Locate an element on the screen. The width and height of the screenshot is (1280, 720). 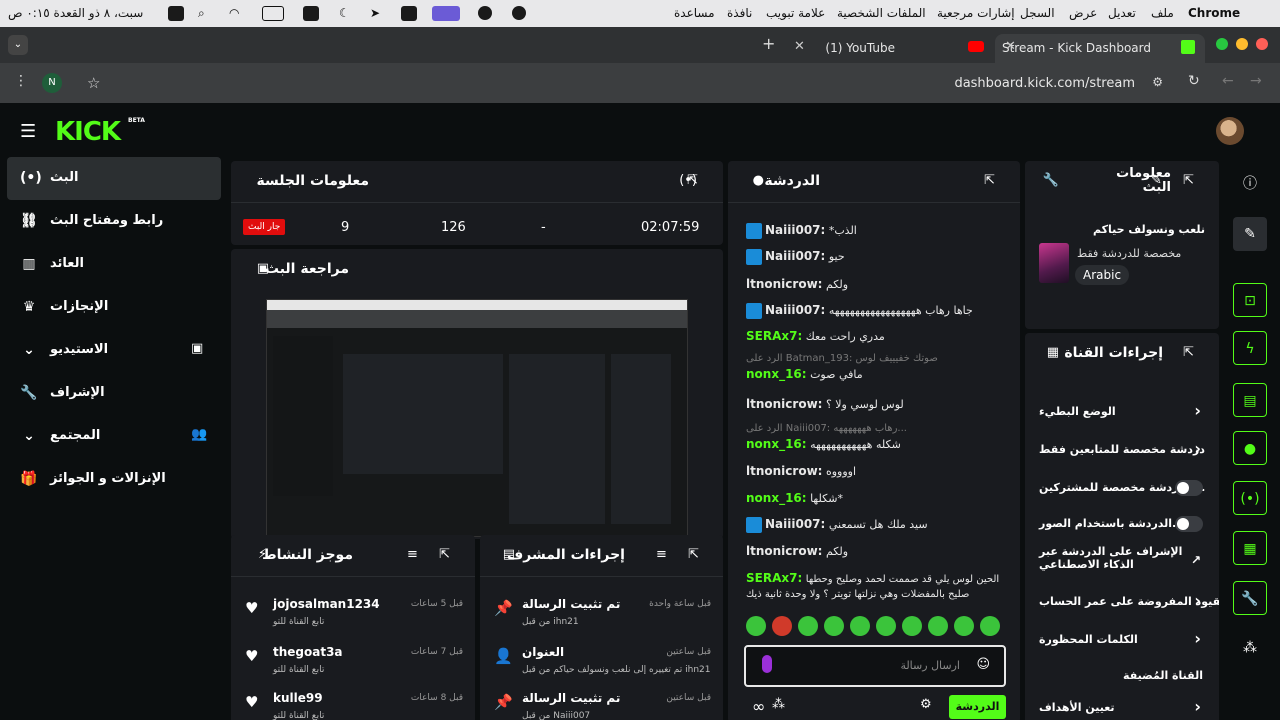
layout-icon: ▦ is located at coordinates (1250, 548).